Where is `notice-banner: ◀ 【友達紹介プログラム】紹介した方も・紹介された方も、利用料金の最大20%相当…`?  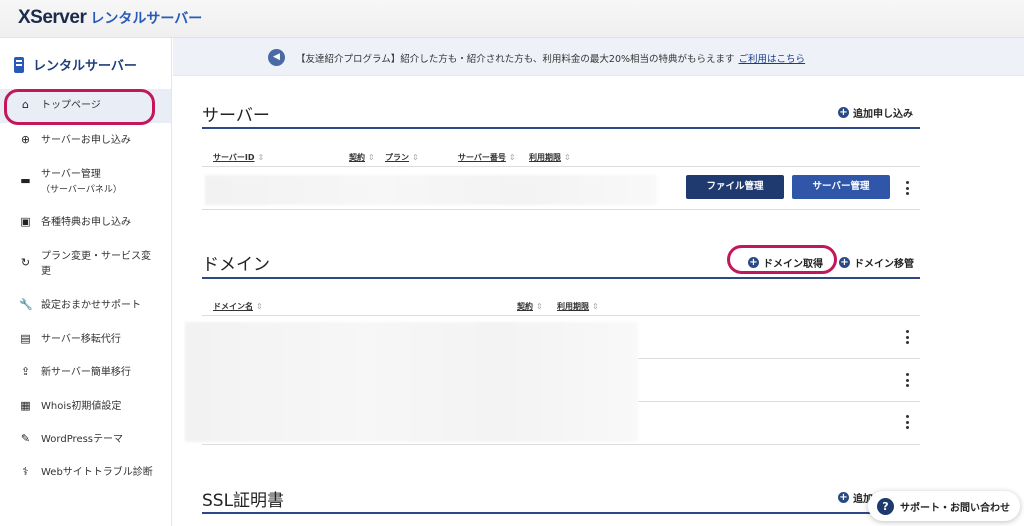 notice-banner: ◀ 【友達紹介プログラム】紹介した方も・紹介された方も、利用料金の最大20%相当… is located at coordinates (598, 57).